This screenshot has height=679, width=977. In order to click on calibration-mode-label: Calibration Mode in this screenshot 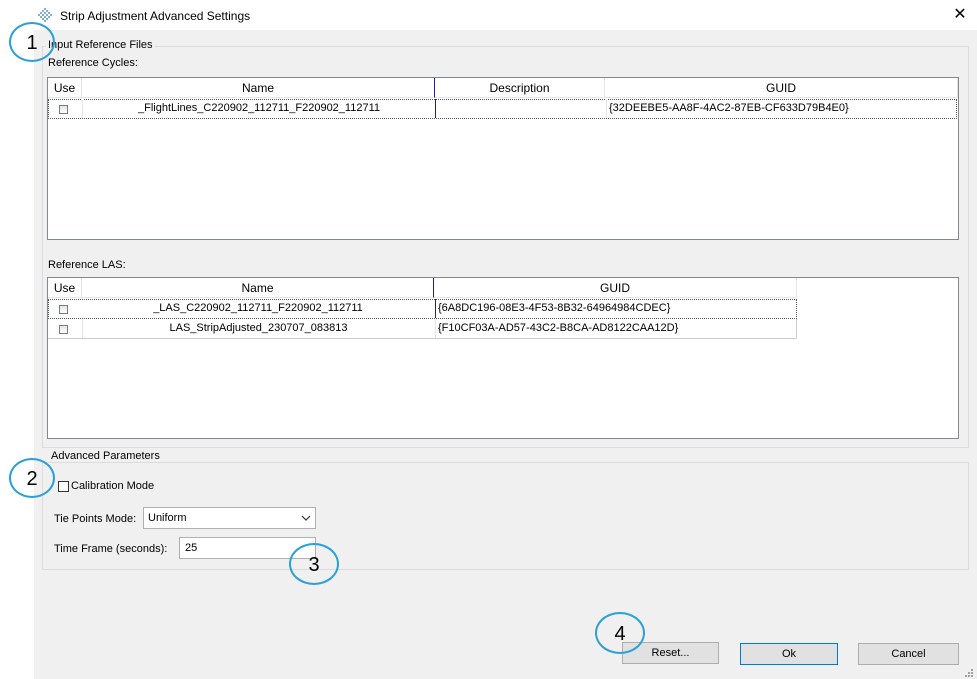, I will do `click(112, 486)`.